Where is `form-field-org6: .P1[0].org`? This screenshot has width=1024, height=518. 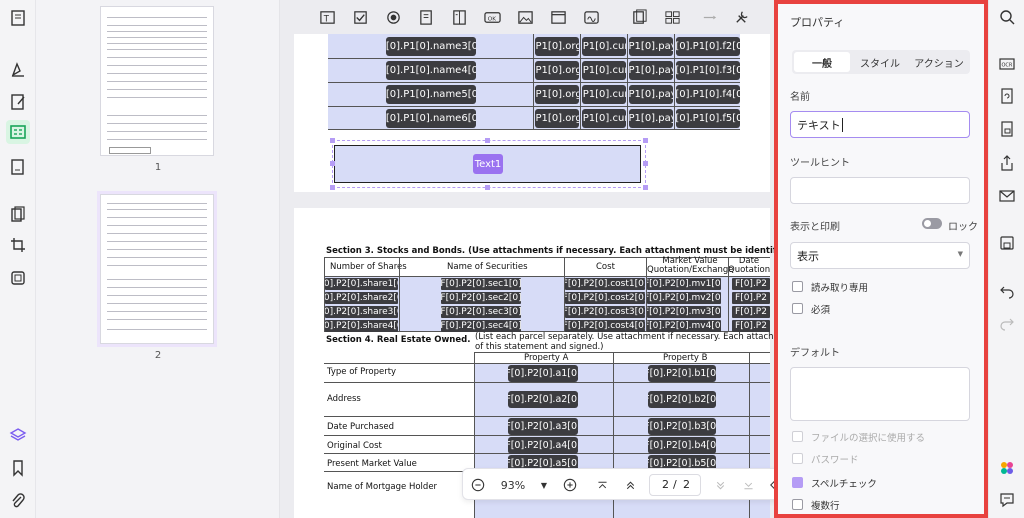
form-field-org6: .P1[0].org is located at coordinates (557, 118).